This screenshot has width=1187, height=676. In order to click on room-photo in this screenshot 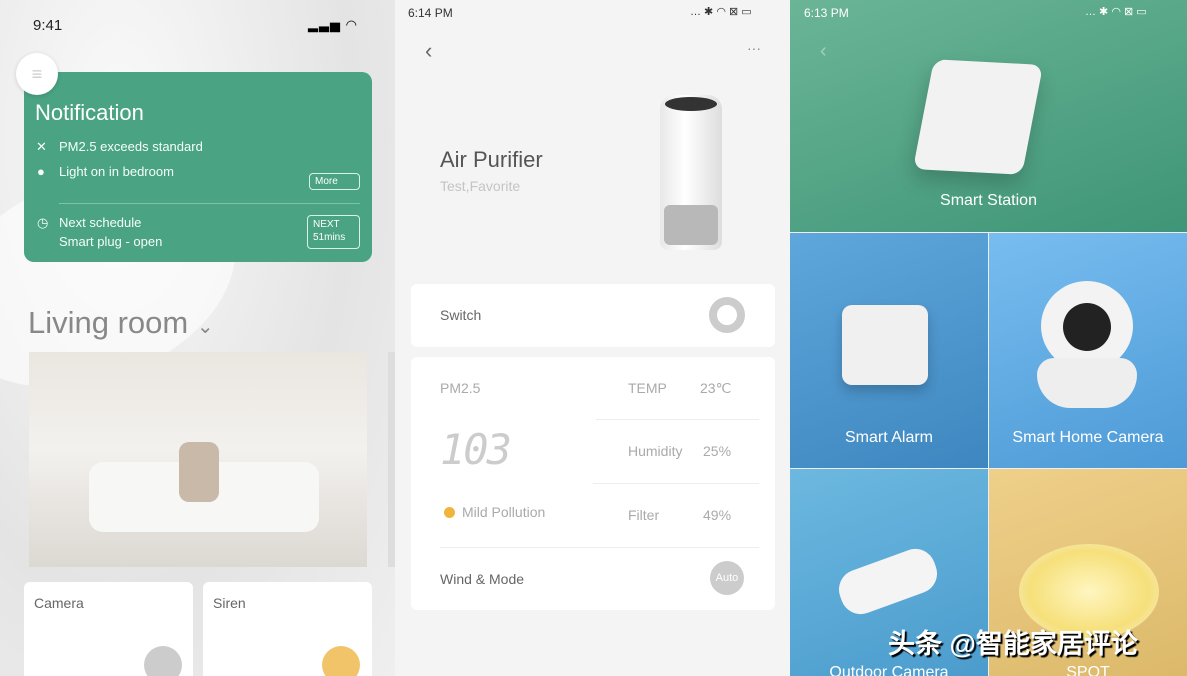, I will do `click(198, 459)`.